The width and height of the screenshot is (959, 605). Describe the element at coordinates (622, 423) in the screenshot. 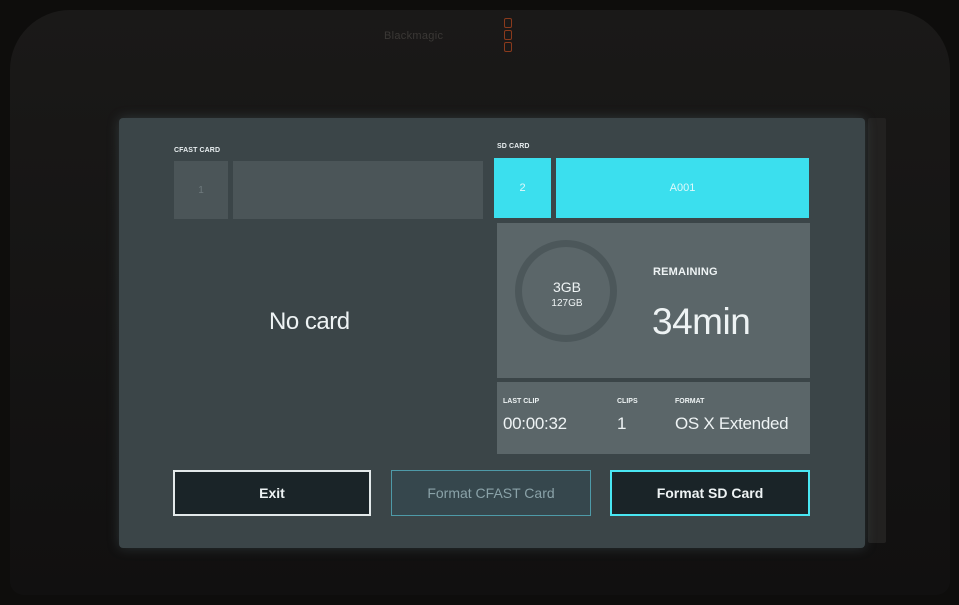

I see `clips-value: 1` at that location.